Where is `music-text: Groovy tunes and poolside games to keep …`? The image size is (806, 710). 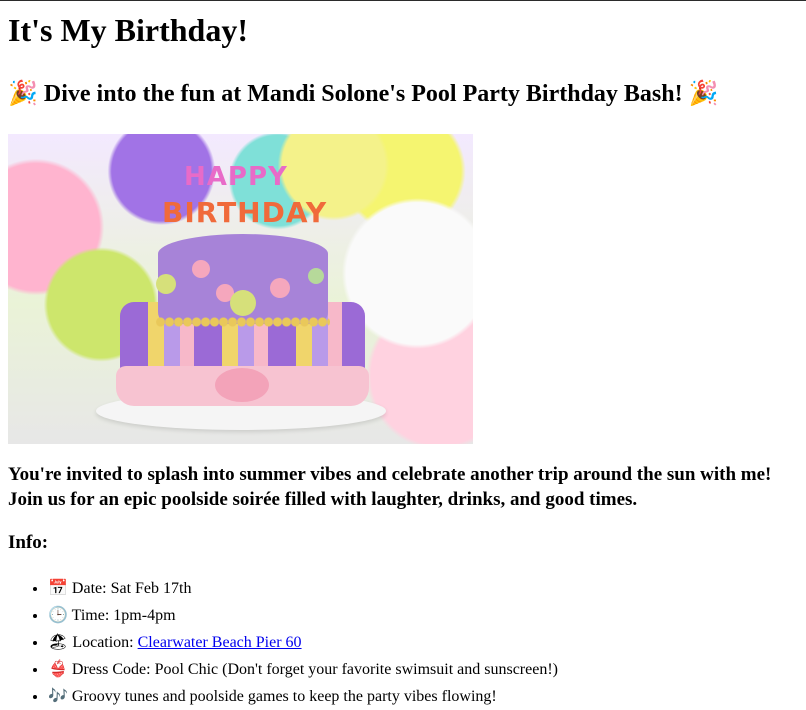
music-text: Groovy tunes and poolside games to keep … is located at coordinates (284, 696).